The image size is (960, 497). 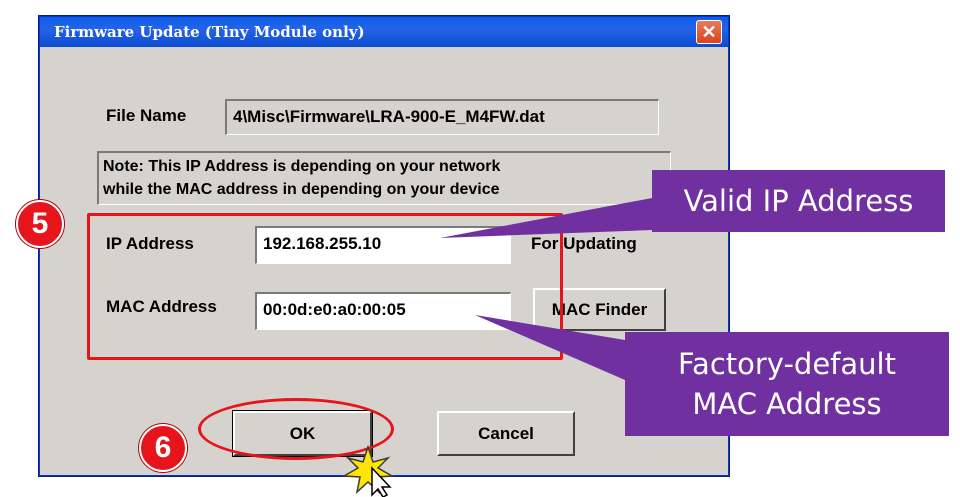 I want to click on valid-ip-callout-text: Valid IP Address, so click(x=798, y=201).